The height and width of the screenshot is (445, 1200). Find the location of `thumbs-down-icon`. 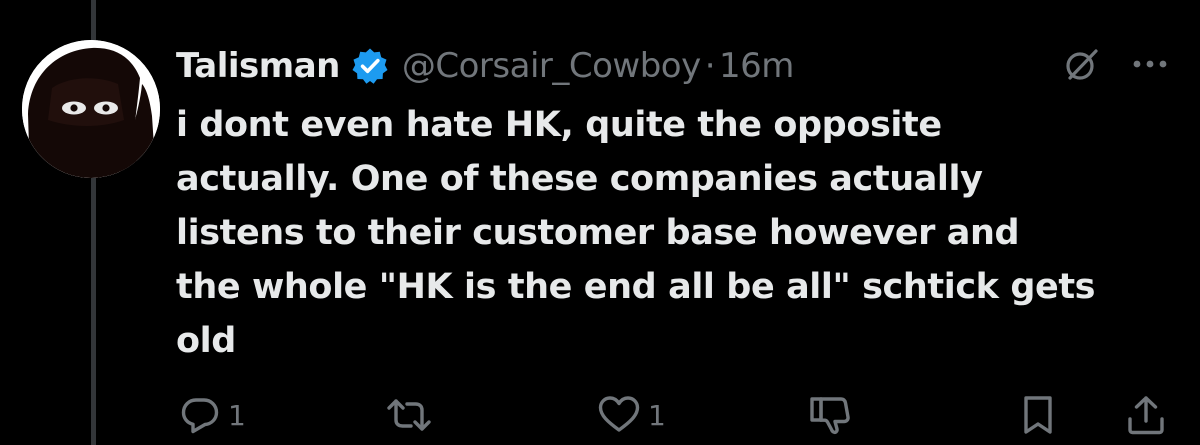

thumbs-down-icon is located at coordinates (830, 416).